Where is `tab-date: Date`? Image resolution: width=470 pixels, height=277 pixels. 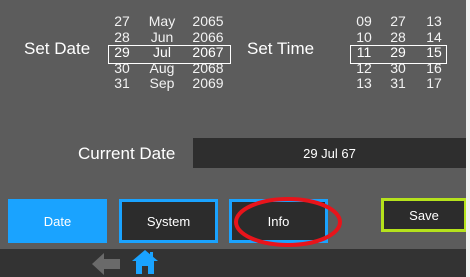
tab-date: Date is located at coordinates (57, 221).